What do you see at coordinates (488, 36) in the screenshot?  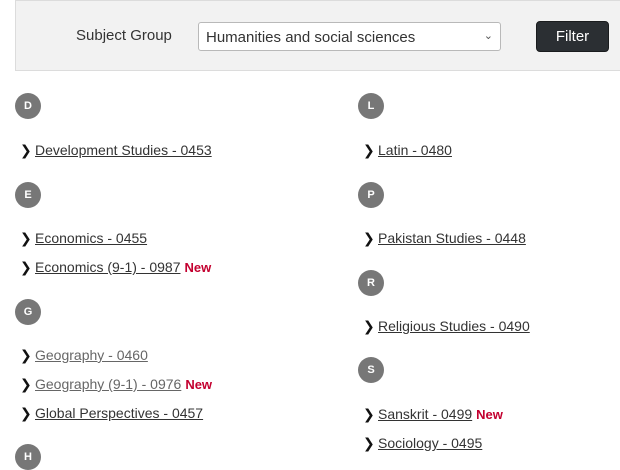 I see `chevron-down-icon: ⌄` at bounding box center [488, 36].